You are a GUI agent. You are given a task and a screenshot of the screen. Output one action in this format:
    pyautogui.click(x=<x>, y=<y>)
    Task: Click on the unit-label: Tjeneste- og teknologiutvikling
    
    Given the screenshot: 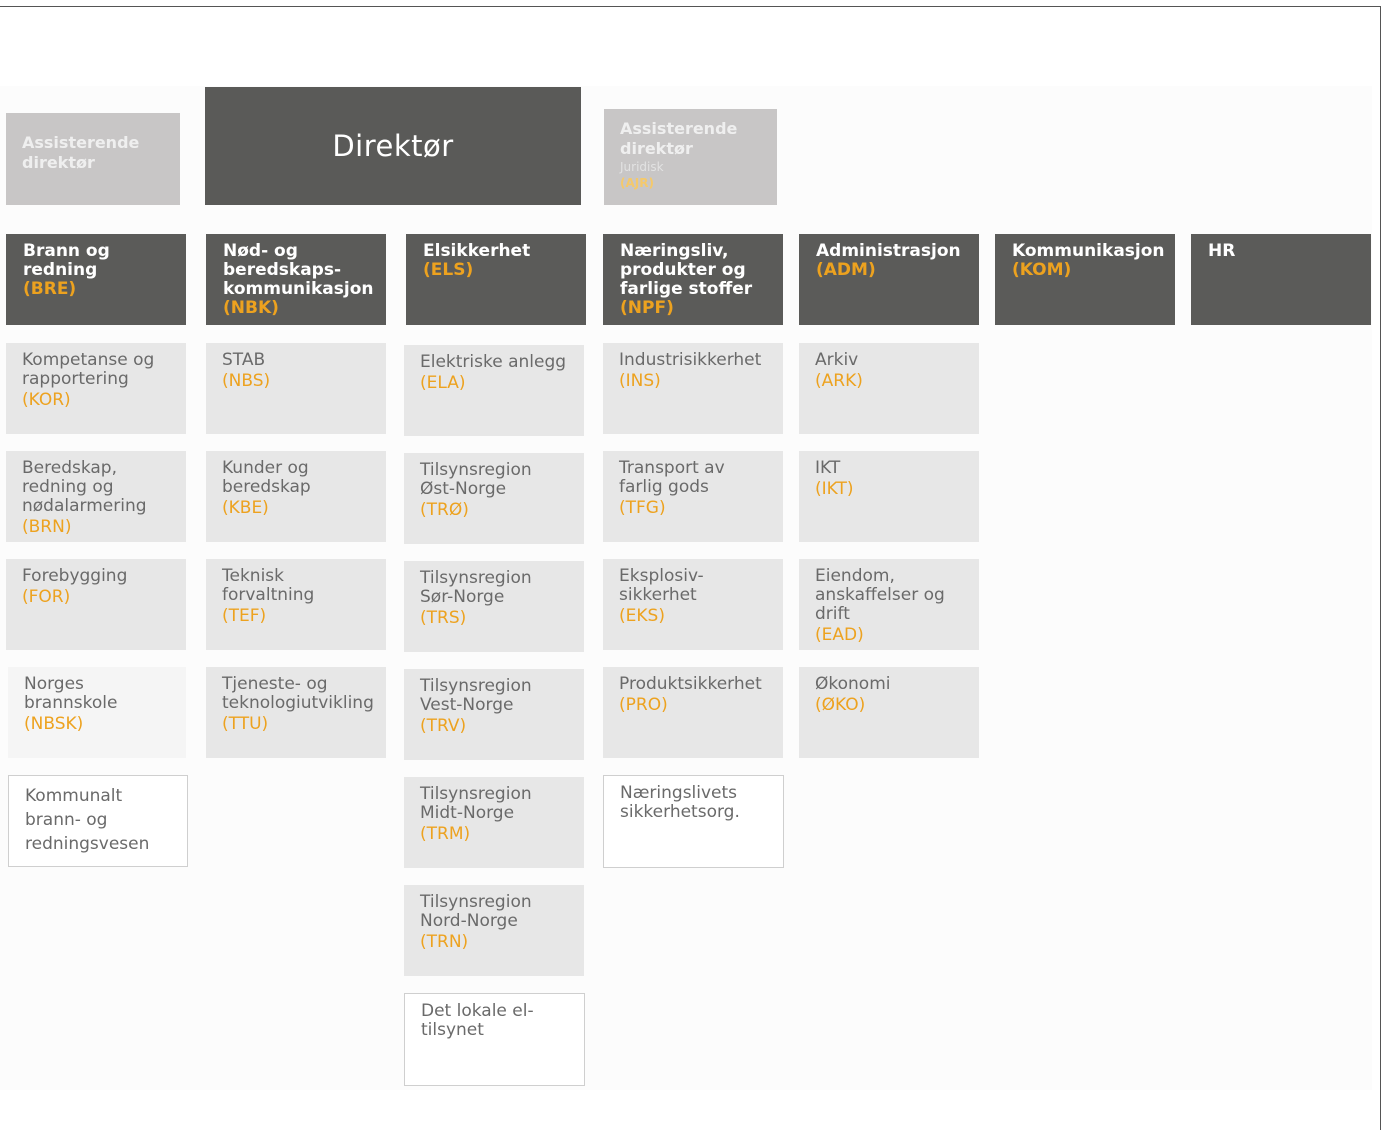 What is the action you would take?
    pyautogui.click(x=298, y=693)
    